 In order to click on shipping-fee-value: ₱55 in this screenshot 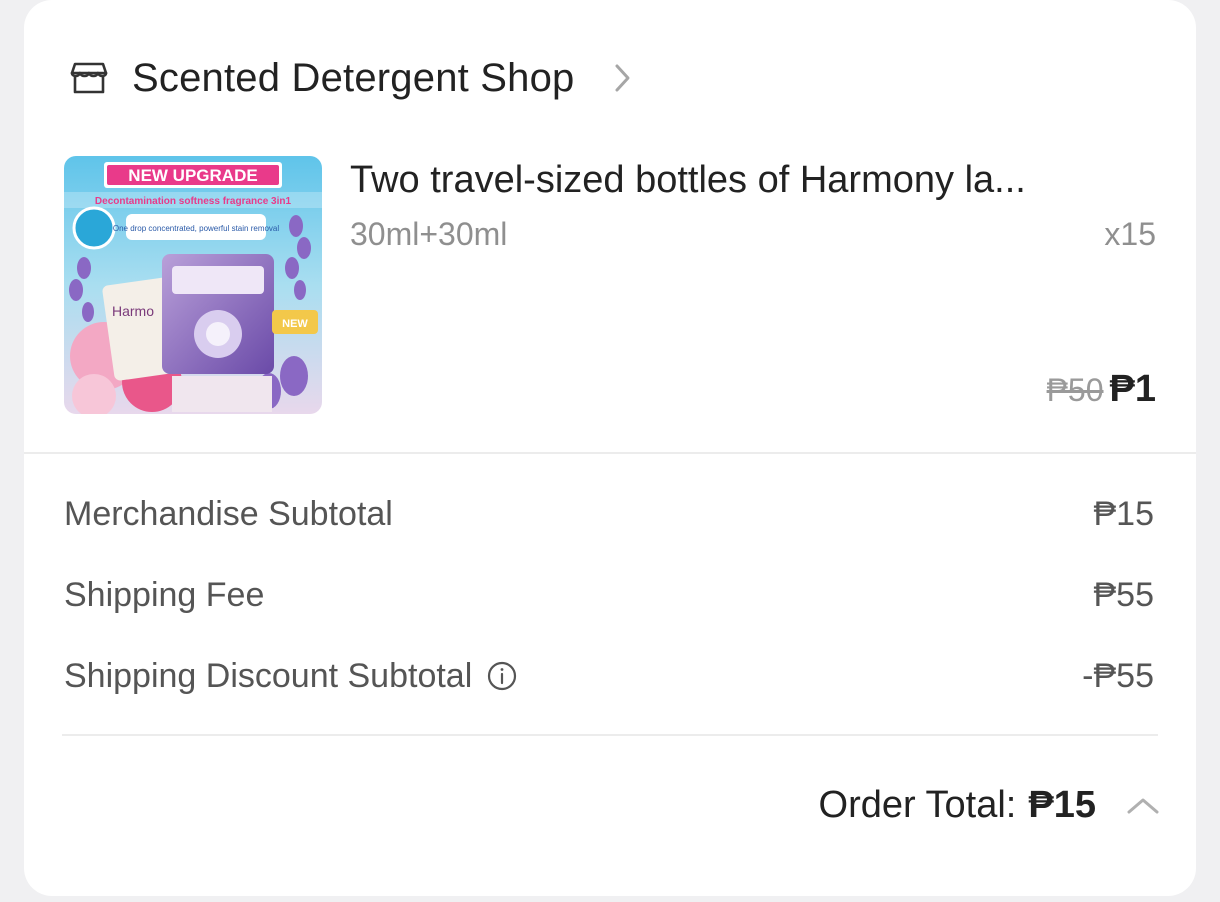, I will do `click(1124, 594)`.